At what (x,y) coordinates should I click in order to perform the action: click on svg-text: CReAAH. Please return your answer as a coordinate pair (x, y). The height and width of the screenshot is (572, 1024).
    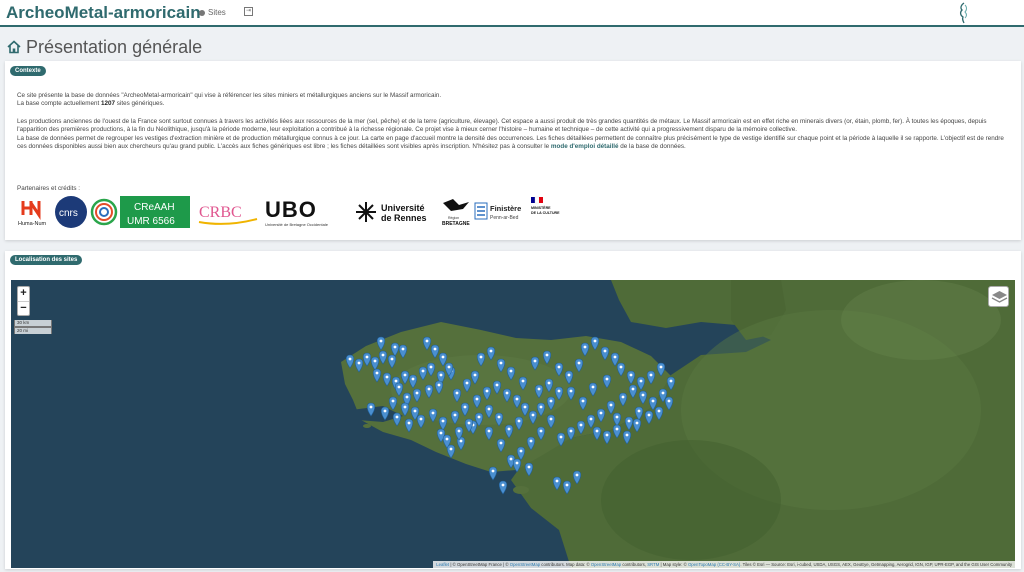
    Looking at the image, I should click on (154, 207).